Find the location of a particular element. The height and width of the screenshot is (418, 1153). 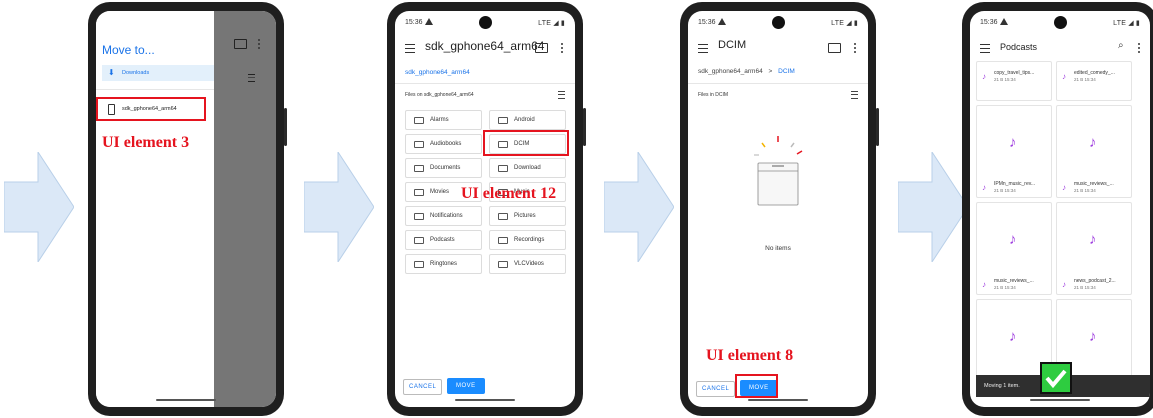

drawer-divider is located at coordinates (155, 89).